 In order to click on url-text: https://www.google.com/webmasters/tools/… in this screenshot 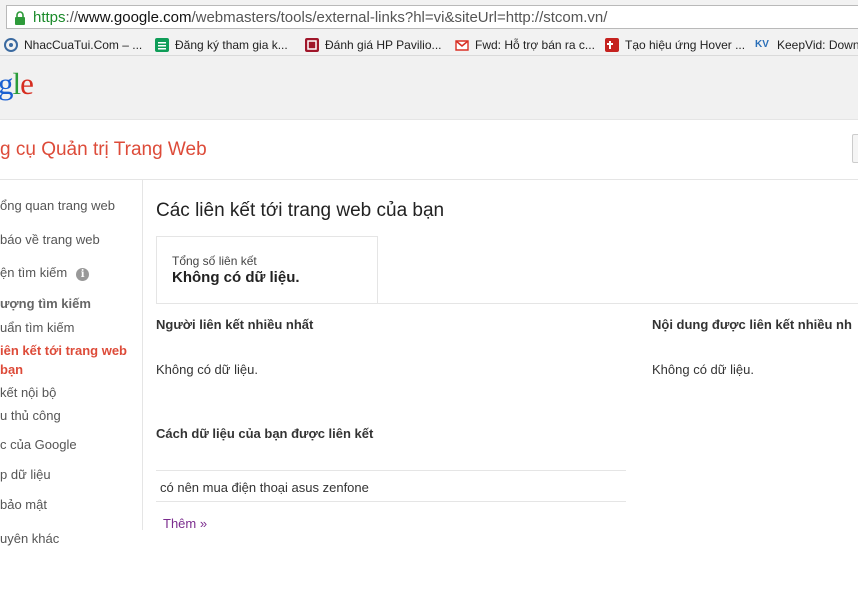, I will do `click(320, 17)`.